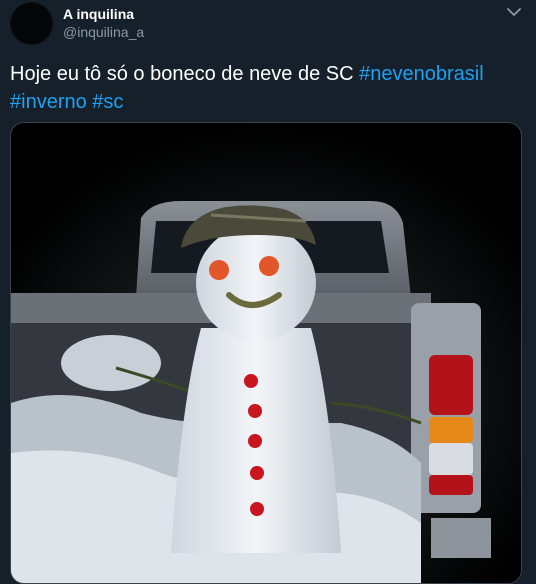  I want to click on hashtag-sc: #sc, so click(107, 102).